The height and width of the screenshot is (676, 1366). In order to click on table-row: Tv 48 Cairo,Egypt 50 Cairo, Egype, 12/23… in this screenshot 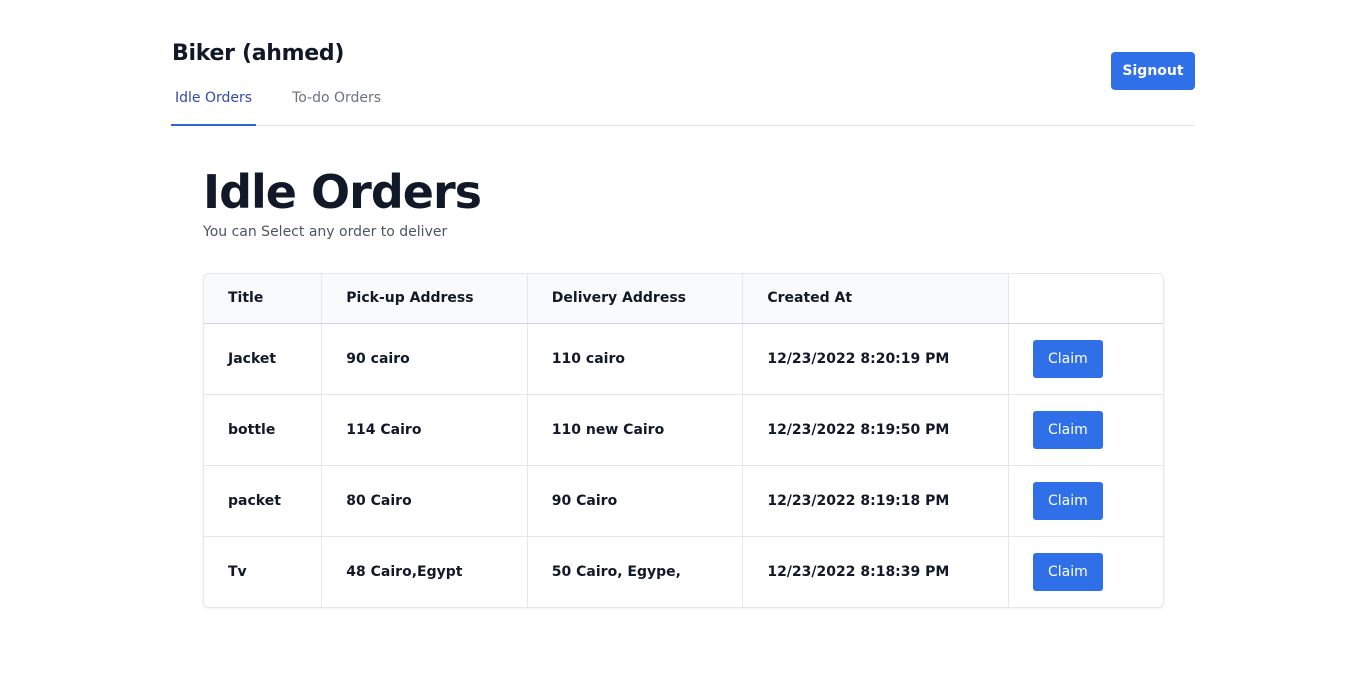, I will do `click(683, 571)`.